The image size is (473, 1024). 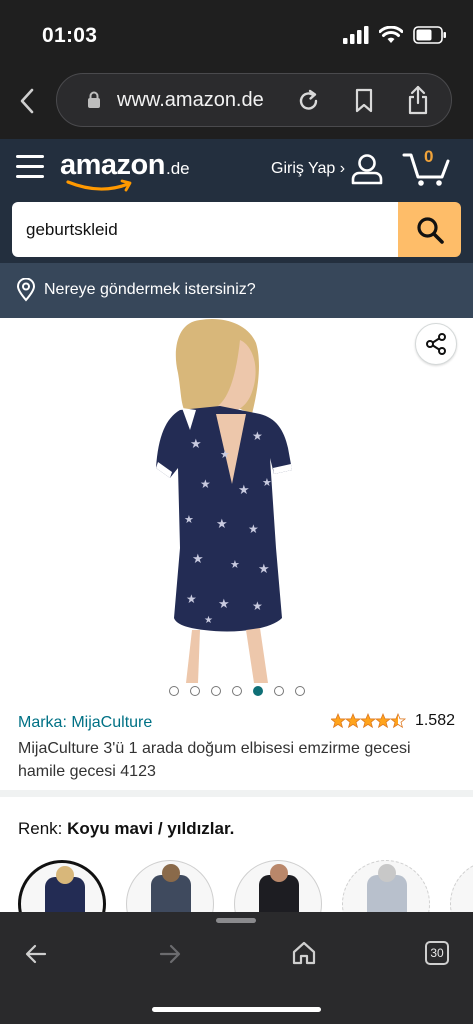 What do you see at coordinates (236, 1009) in the screenshot?
I see `home-indicator` at bounding box center [236, 1009].